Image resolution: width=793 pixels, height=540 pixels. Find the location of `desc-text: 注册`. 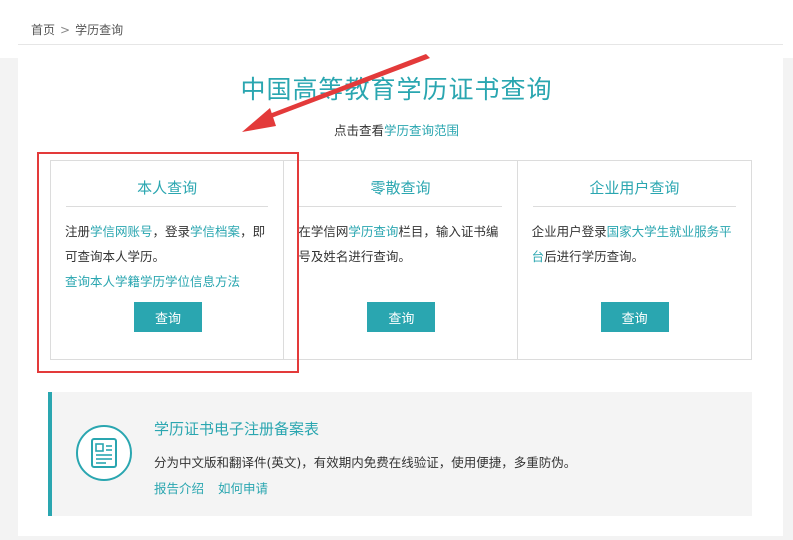

desc-text: 注册 is located at coordinates (78, 231).